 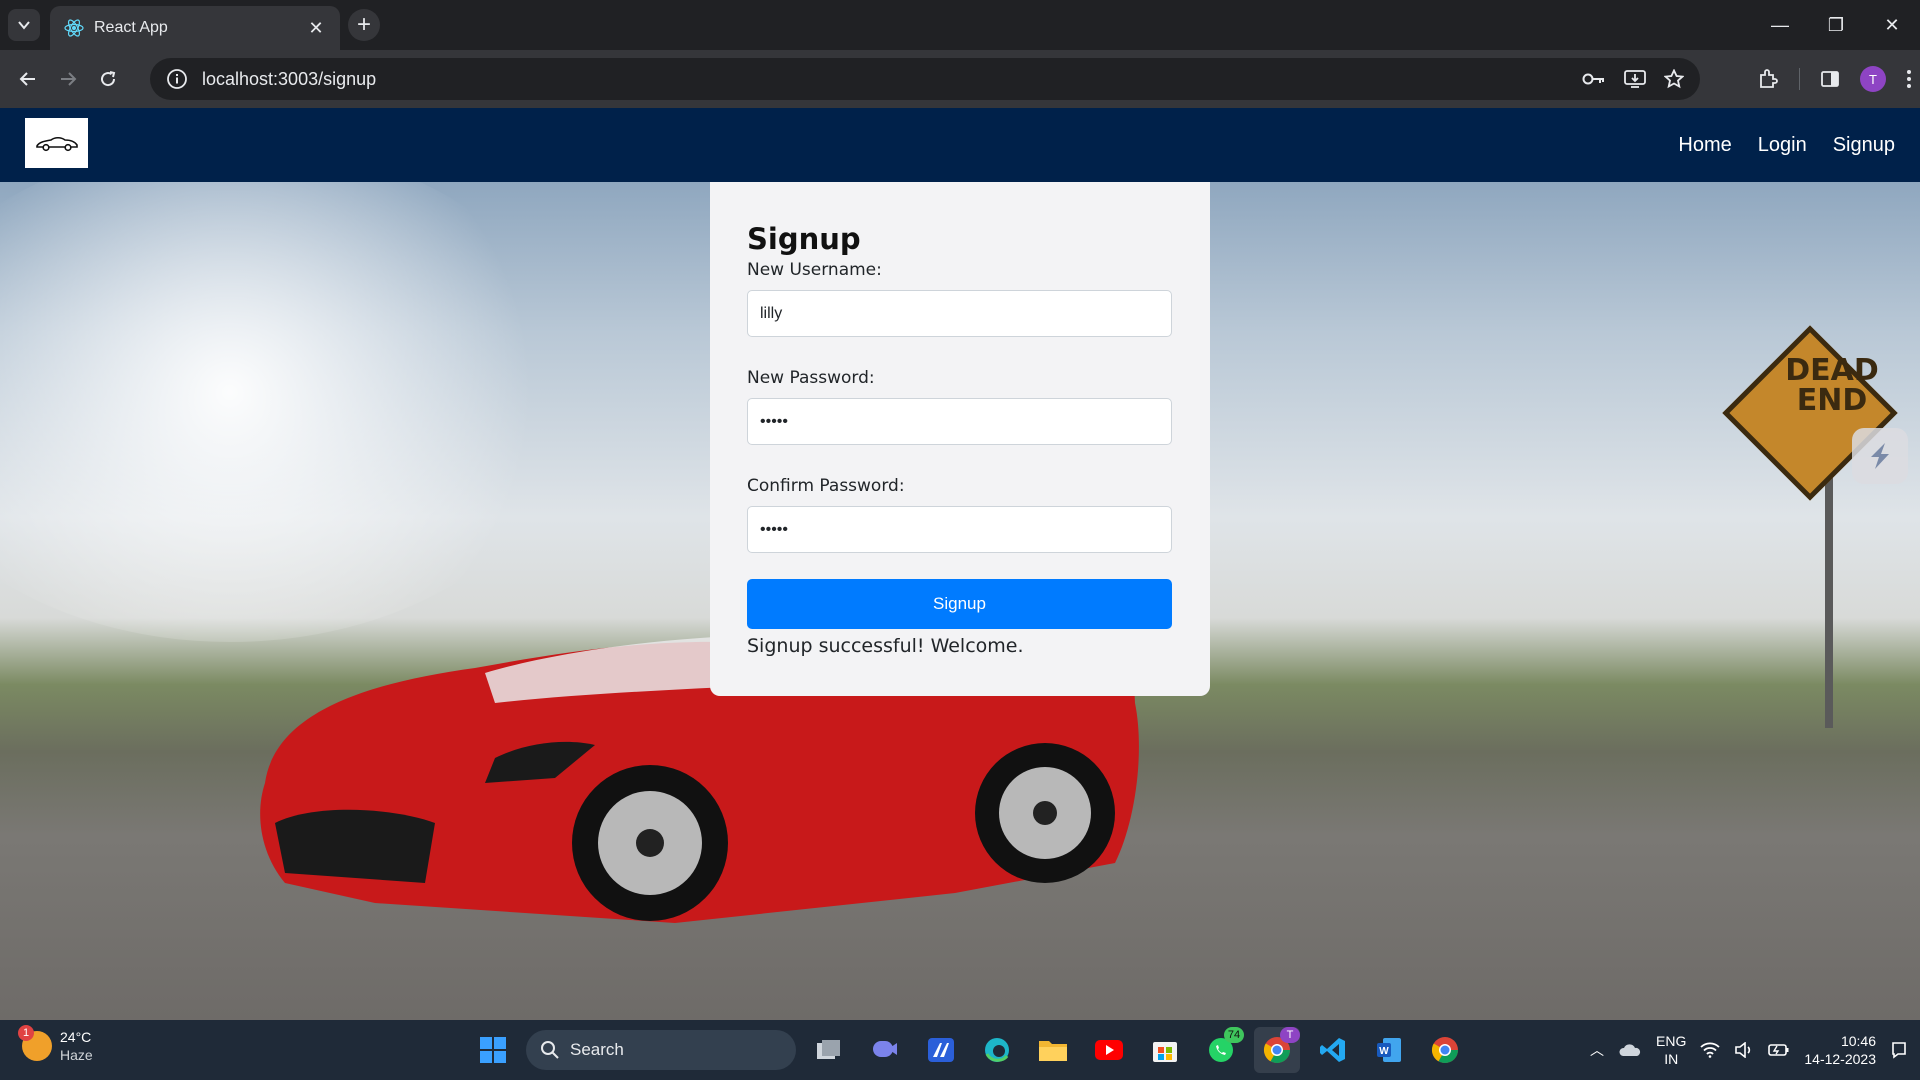 I want to click on reload-icon, so click(x=108, y=79).